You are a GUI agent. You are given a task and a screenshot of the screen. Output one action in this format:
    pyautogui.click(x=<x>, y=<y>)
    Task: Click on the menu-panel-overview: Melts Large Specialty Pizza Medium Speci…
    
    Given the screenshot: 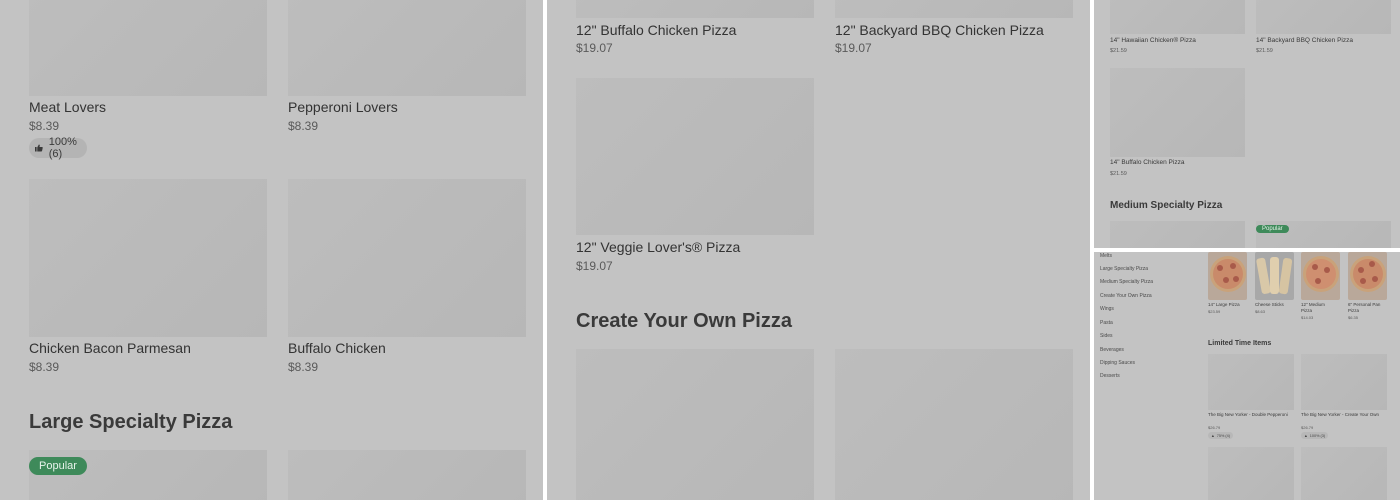 What is the action you would take?
    pyautogui.click(x=1247, y=376)
    